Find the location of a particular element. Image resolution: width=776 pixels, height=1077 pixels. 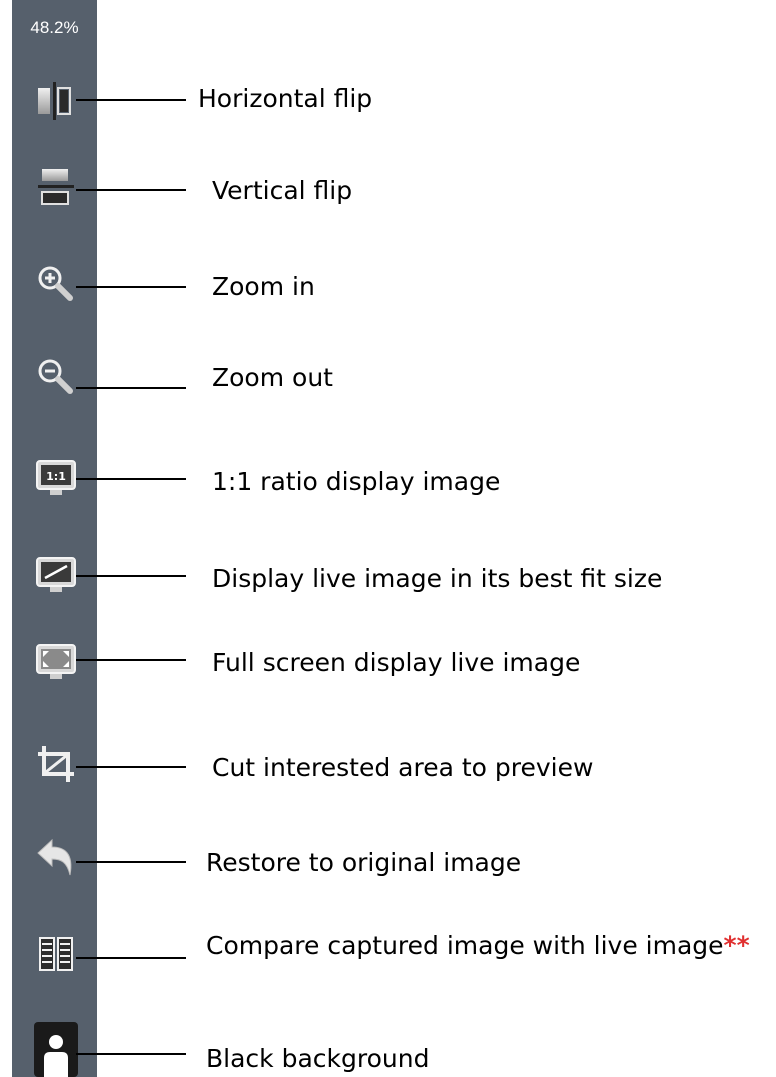

zoom-out-button is located at coordinates (56, 377).